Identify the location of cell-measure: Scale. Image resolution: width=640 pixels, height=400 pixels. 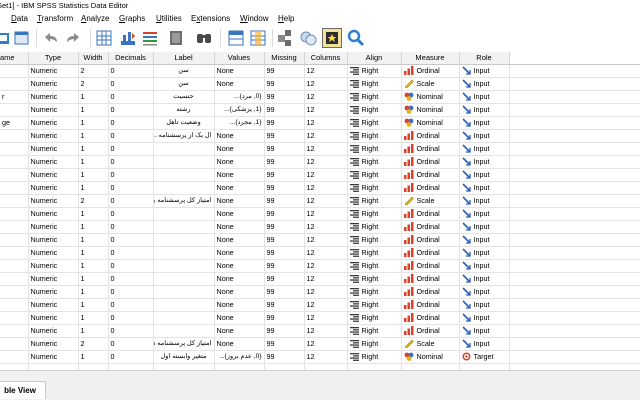
(430, 344).